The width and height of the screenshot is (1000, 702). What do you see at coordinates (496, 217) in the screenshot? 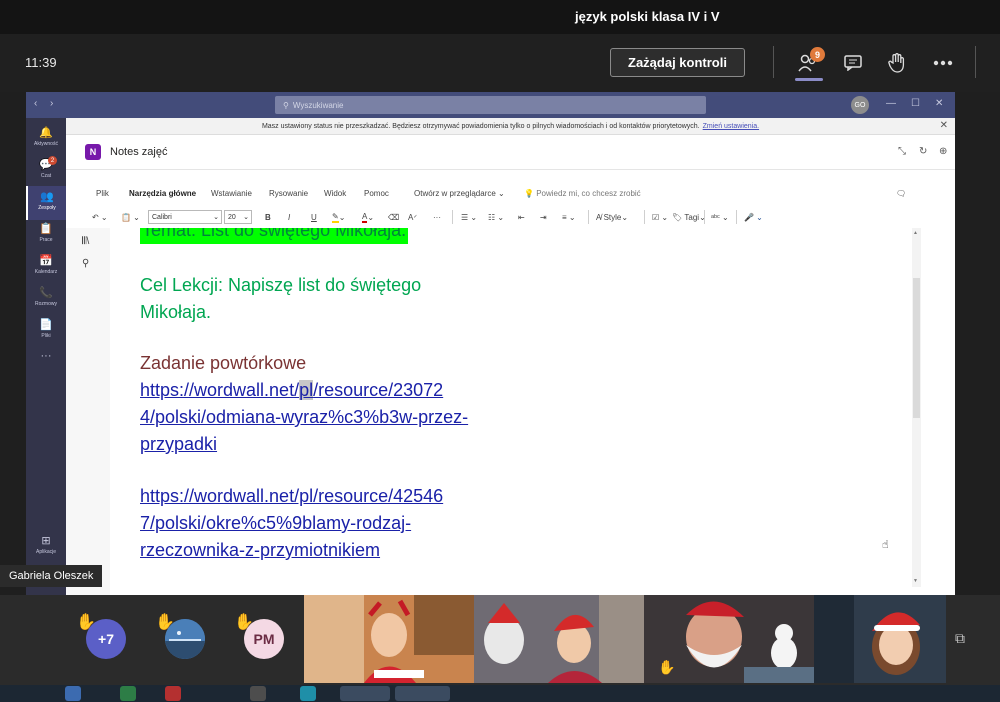
I see `numbering-icon: ☷ ⌄` at bounding box center [496, 217].